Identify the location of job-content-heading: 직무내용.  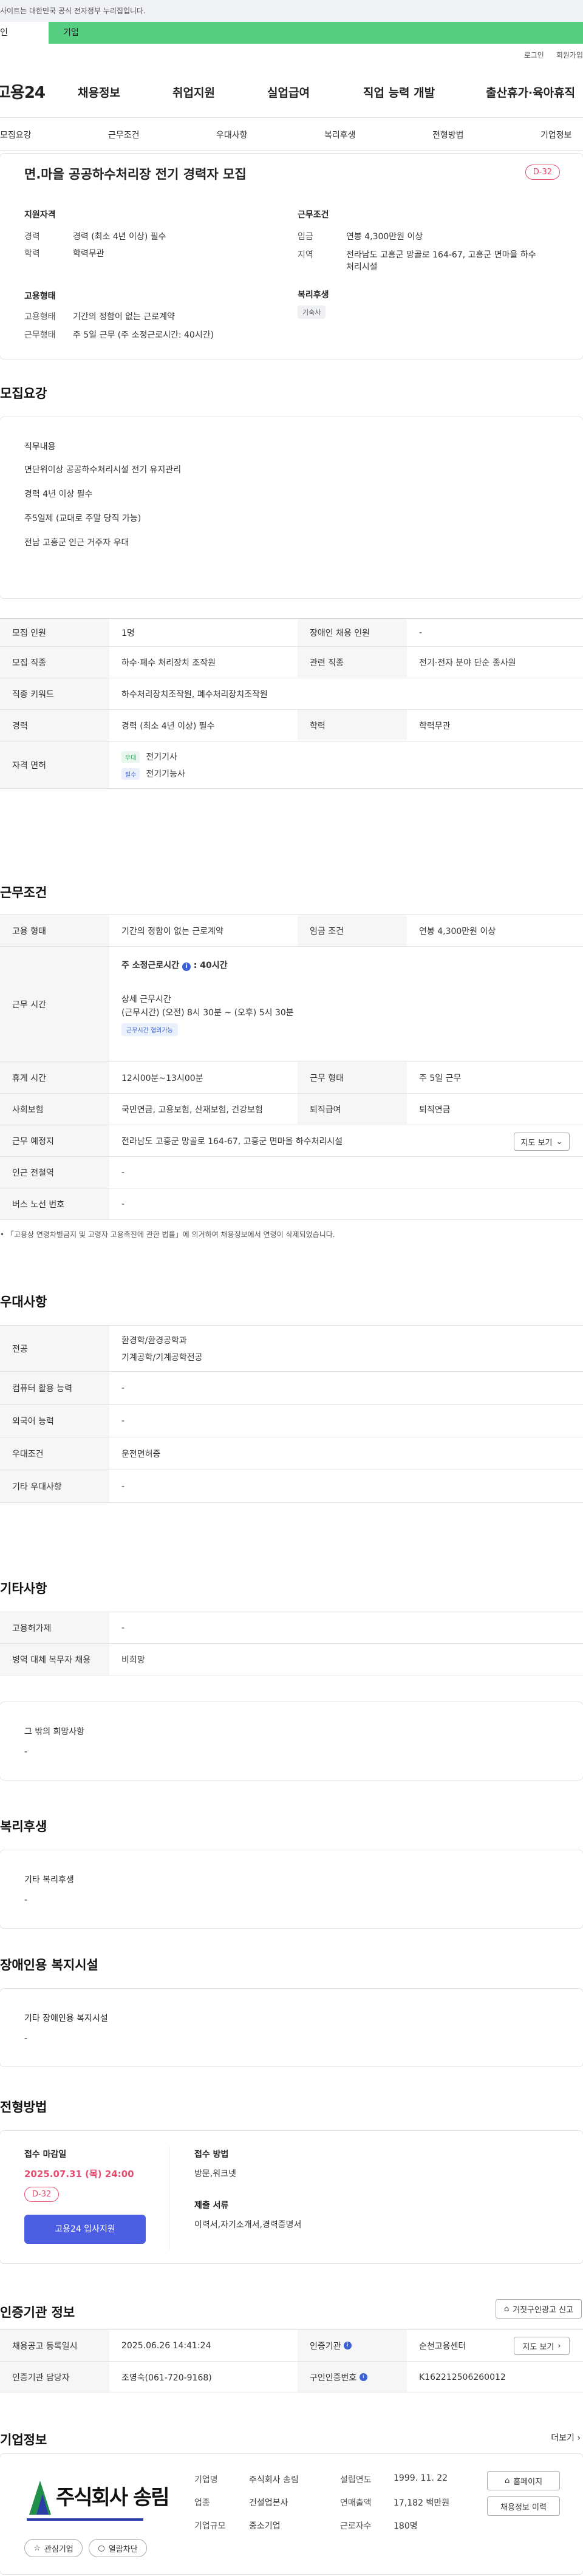
(40, 447).